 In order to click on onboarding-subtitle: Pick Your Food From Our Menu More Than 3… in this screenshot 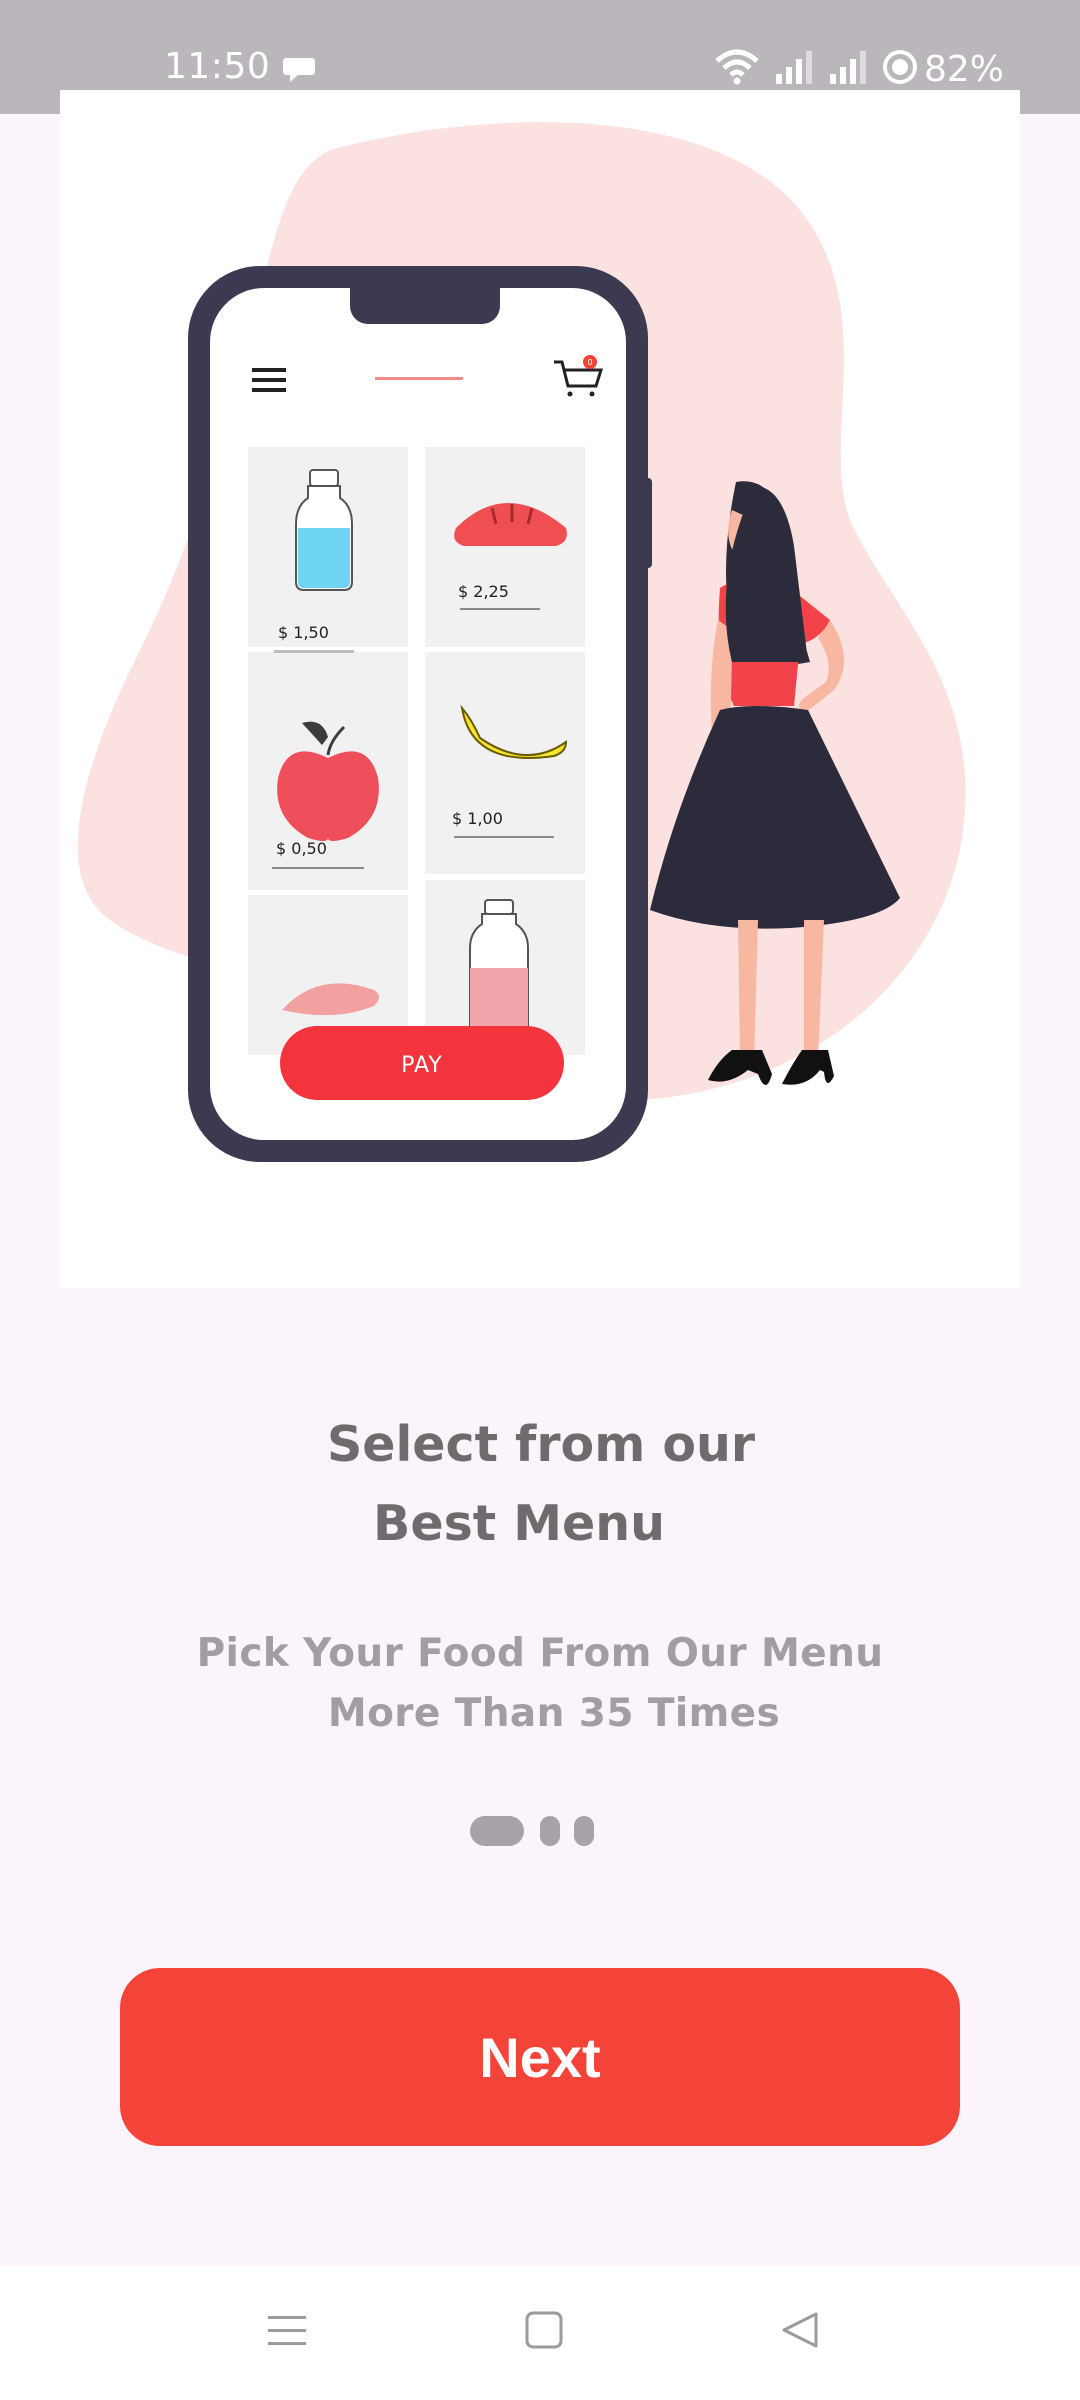, I will do `click(540, 1684)`.